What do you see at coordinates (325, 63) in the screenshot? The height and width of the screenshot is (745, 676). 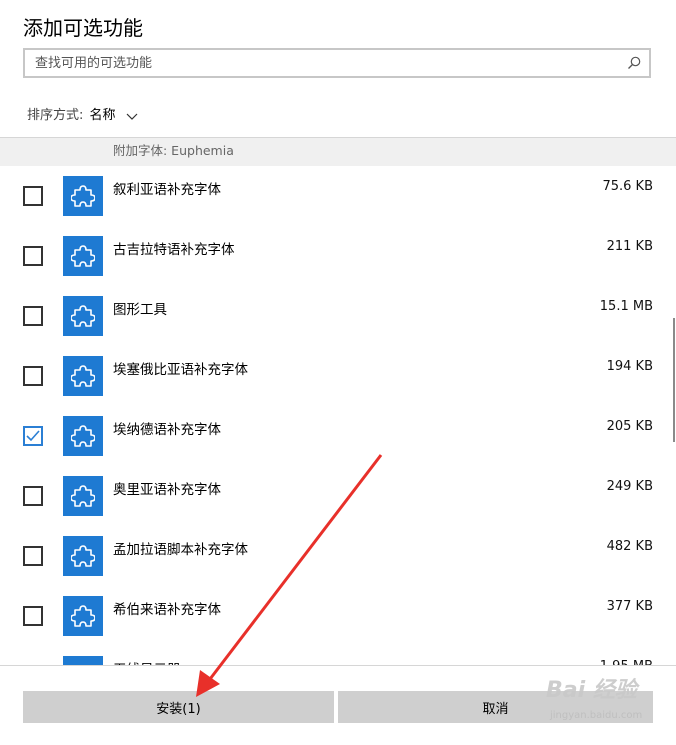 I see `search-input` at bounding box center [325, 63].